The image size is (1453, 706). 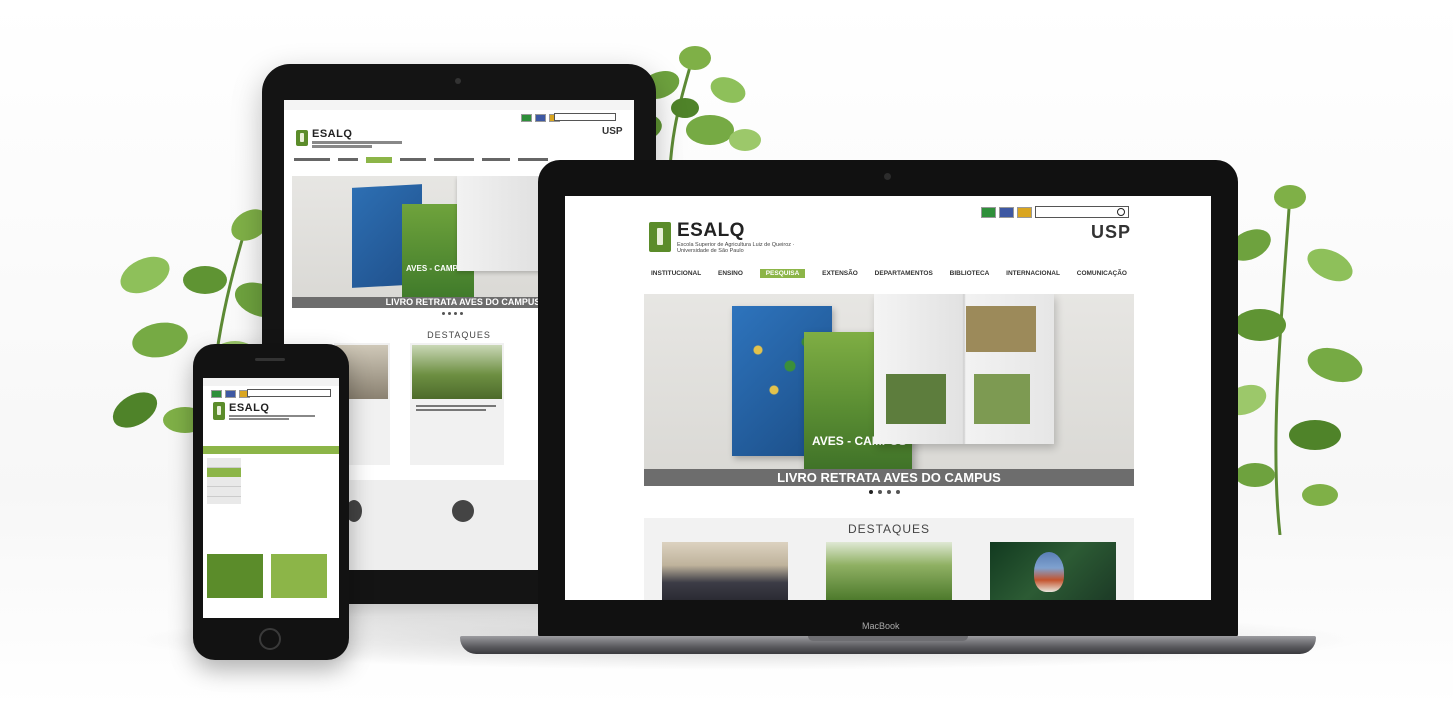 I want to click on card-image, so click(x=457, y=372).